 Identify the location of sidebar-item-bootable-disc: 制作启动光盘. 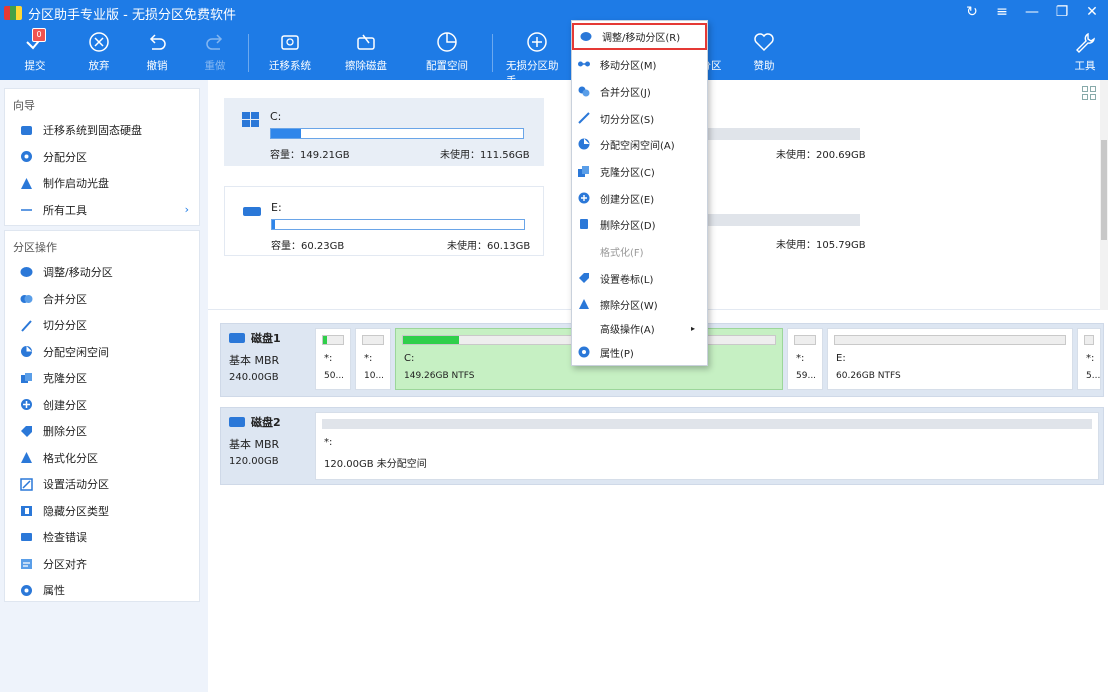
(102, 183).